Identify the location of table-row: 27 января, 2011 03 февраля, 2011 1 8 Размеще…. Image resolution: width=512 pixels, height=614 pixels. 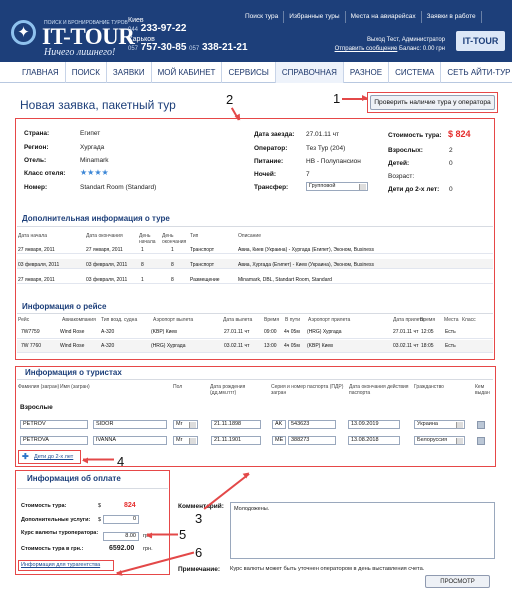
(255, 279).